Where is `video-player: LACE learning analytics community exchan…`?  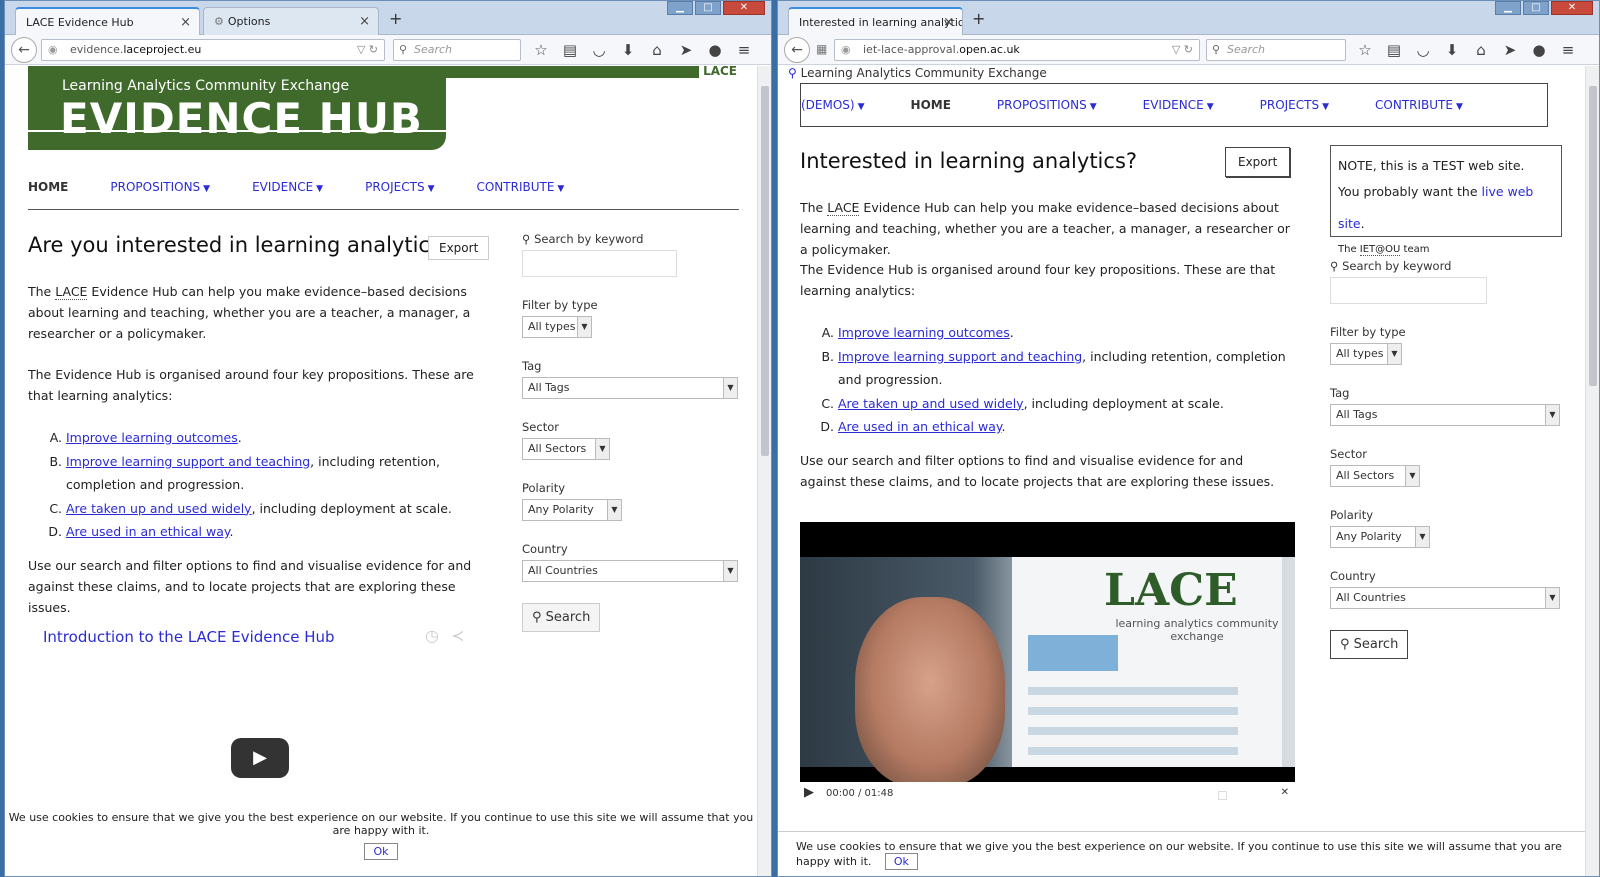
video-player: LACE learning analytics community exchan… is located at coordinates (1047, 664).